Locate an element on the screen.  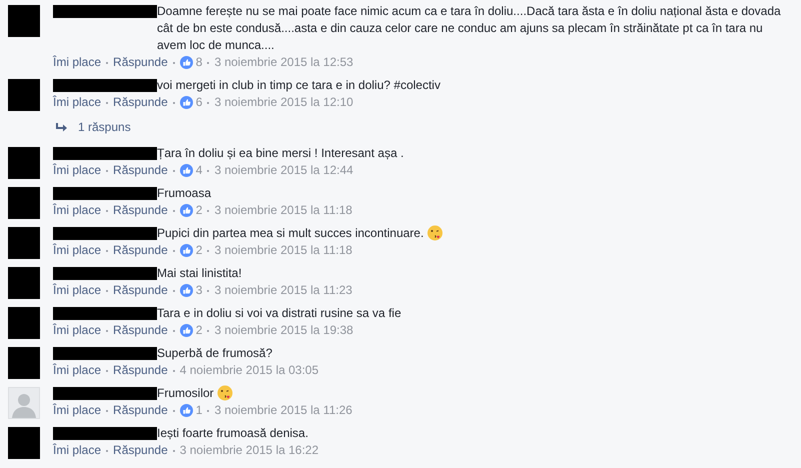
comment-text: Tara e in doliu si voi va distrati rusine sa va fie is located at coordinates (279, 313).